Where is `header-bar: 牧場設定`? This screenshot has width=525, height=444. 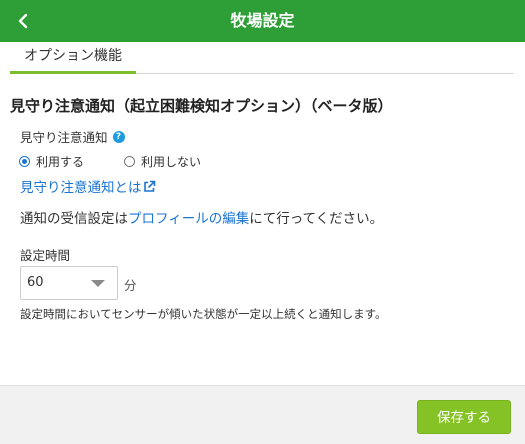 header-bar: 牧場設定 is located at coordinates (262, 21).